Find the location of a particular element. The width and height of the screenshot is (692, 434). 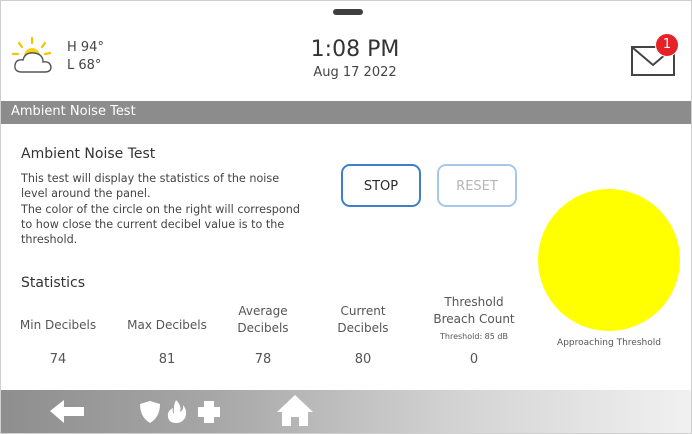

back-arrow-icon is located at coordinates (67, 411).